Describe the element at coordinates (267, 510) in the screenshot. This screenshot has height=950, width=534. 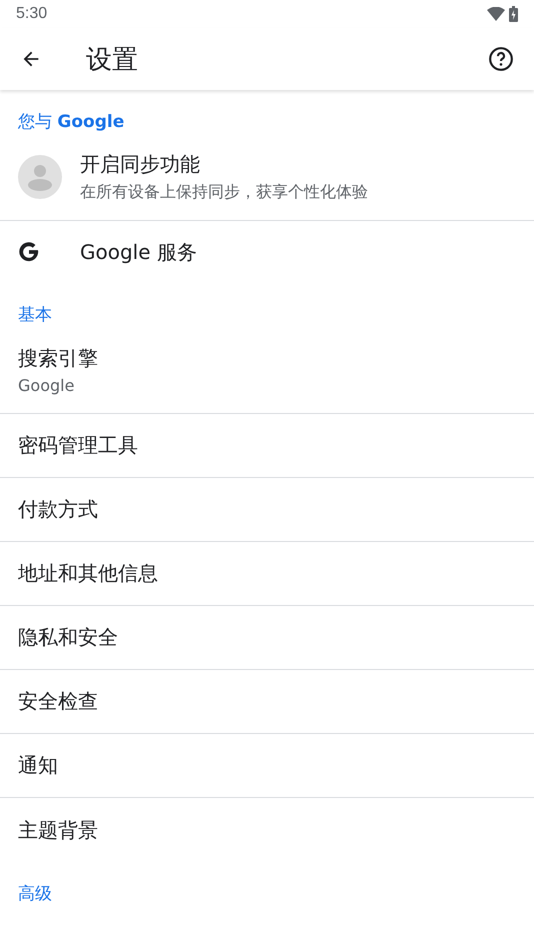
I see `settings-row: 付款方式` at that location.